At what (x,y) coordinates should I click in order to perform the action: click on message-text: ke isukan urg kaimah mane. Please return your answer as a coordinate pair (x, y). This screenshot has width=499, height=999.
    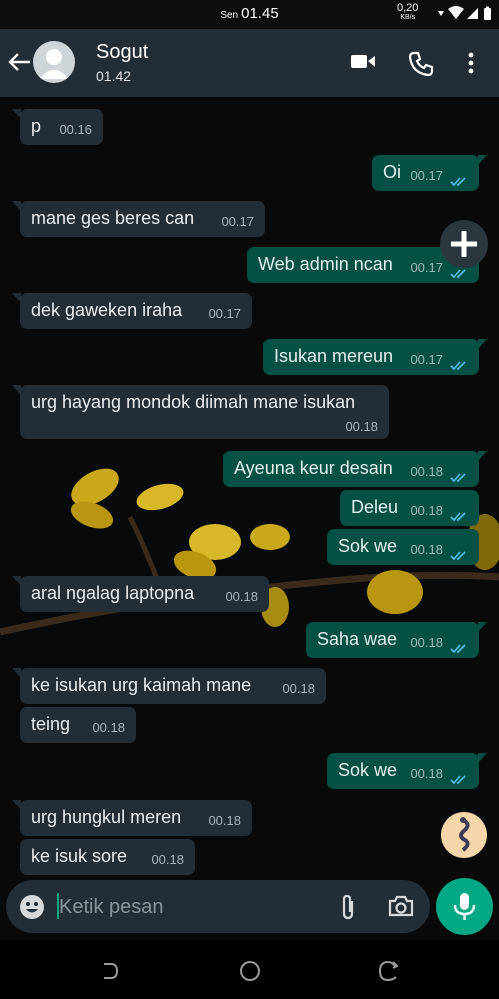
    Looking at the image, I should click on (141, 685).